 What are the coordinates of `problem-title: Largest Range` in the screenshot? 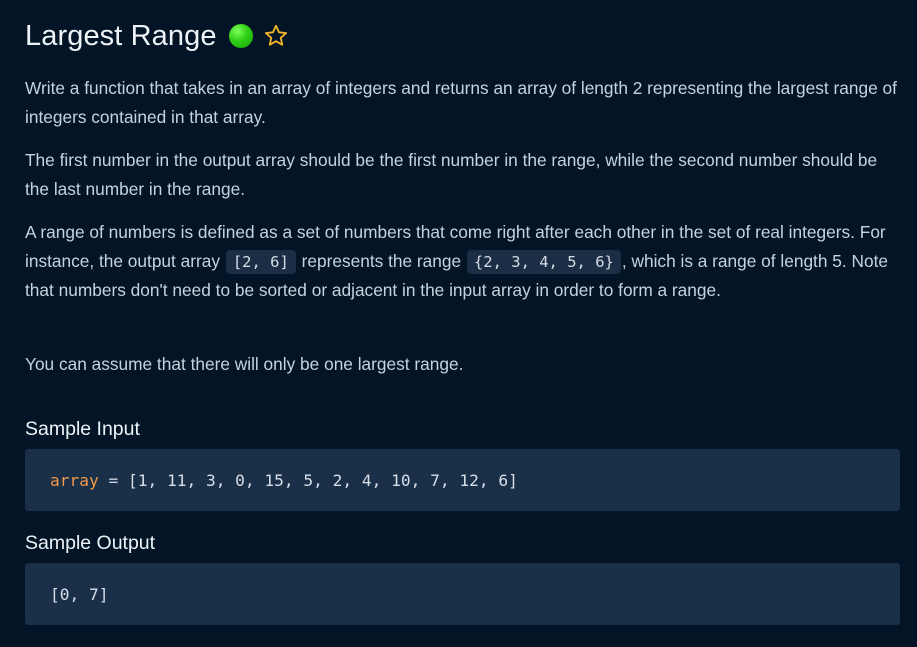 It's located at (121, 35).